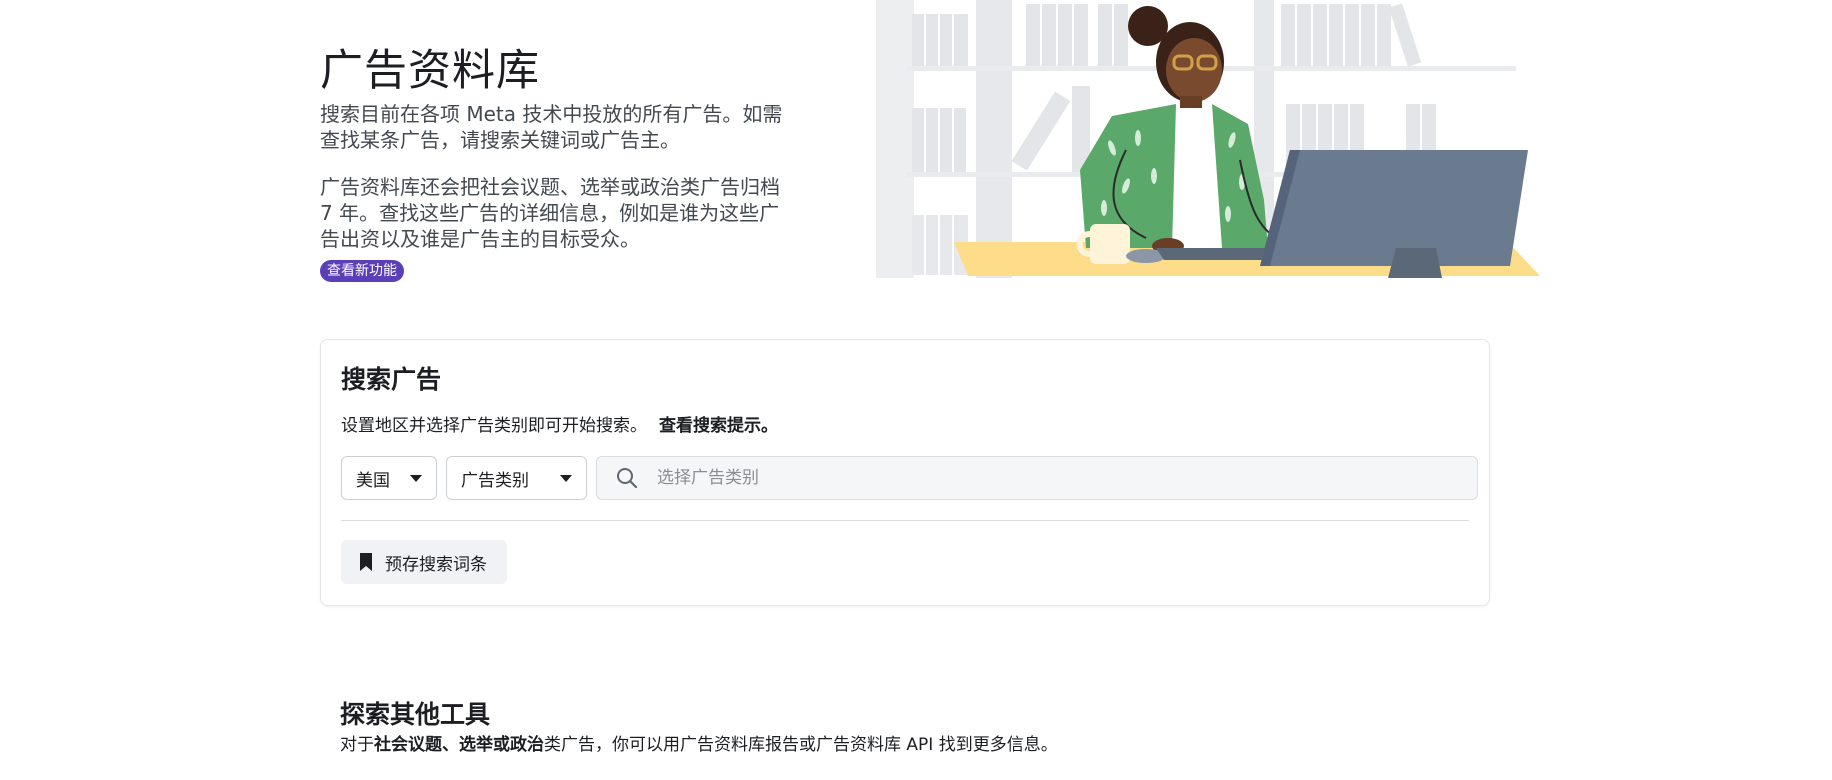 The width and height of the screenshot is (1832, 780). What do you see at coordinates (415, 714) in the screenshot?
I see `explore-tools-title: 探索其他工具` at bounding box center [415, 714].